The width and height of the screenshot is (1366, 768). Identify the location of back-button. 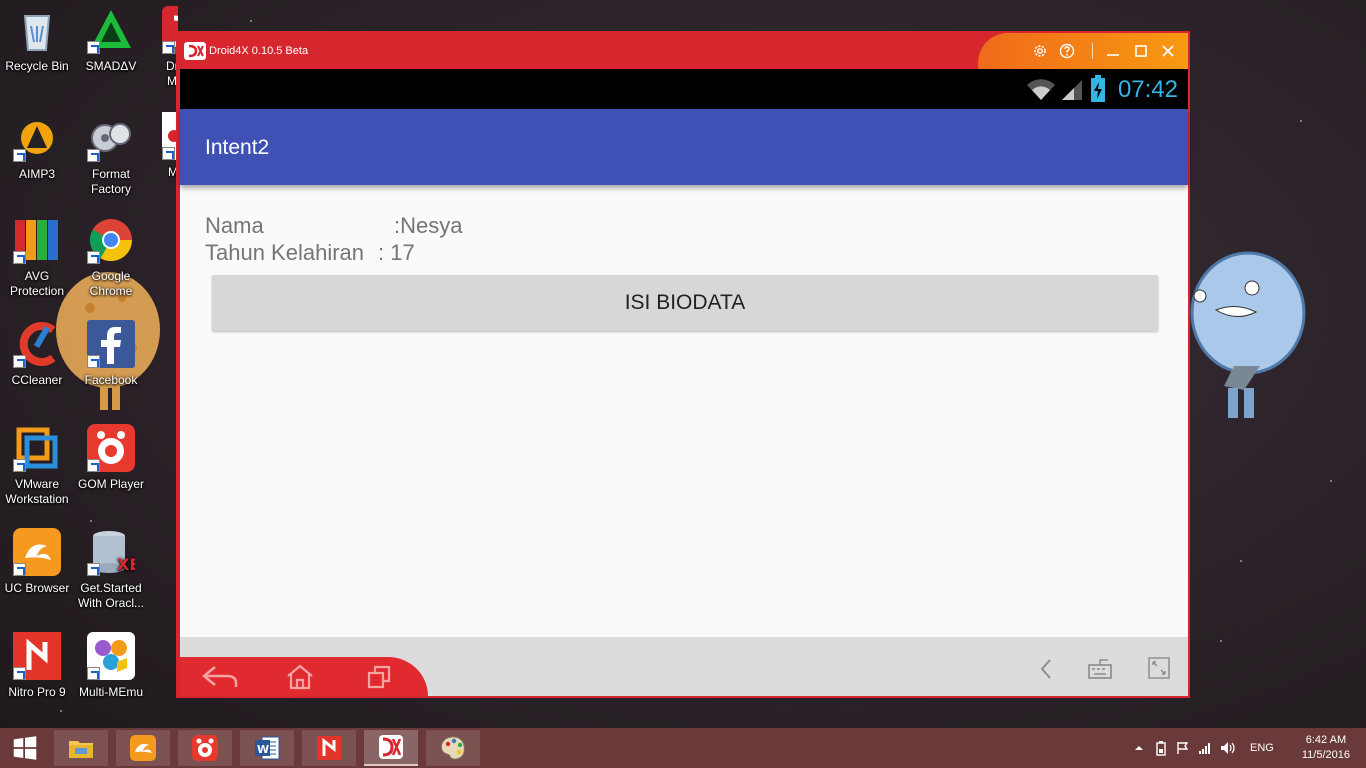
(220, 677).